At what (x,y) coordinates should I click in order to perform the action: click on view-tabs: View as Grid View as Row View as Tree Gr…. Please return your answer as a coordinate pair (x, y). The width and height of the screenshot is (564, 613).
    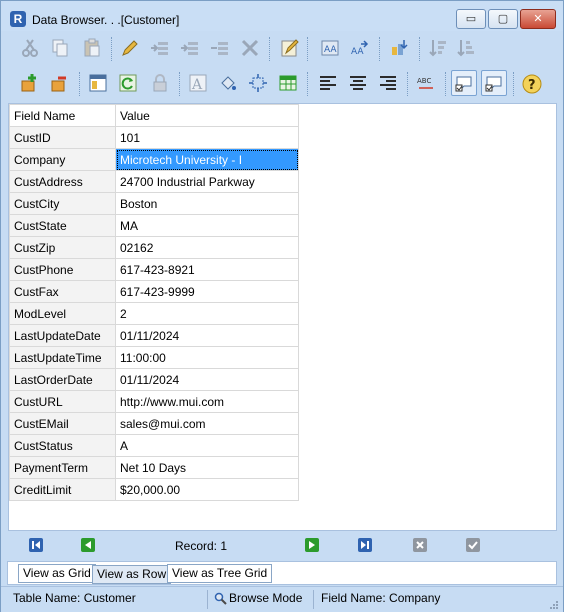
    Looking at the image, I should click on (282, 573).